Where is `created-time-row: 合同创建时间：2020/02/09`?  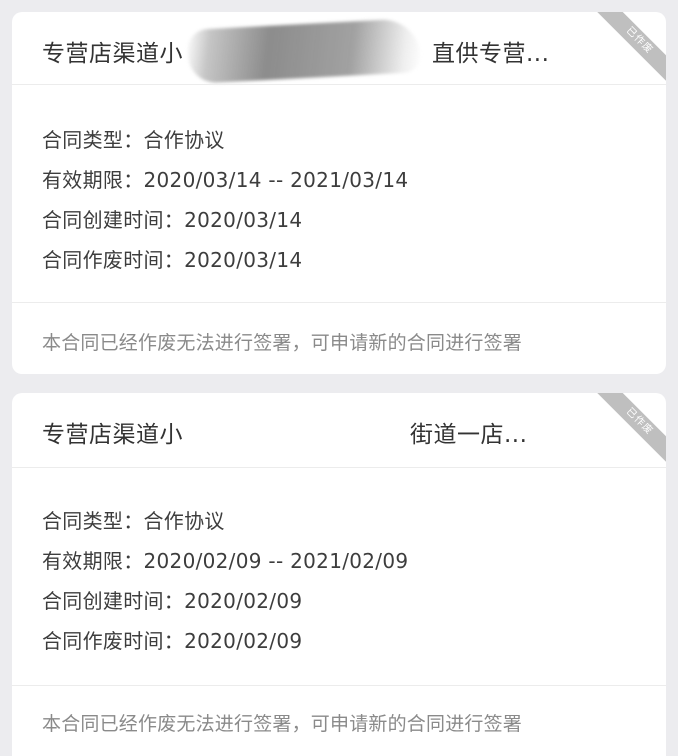
created-time-row: 合同创建时间：2020/02/09 is located at coordinates (172, 601).